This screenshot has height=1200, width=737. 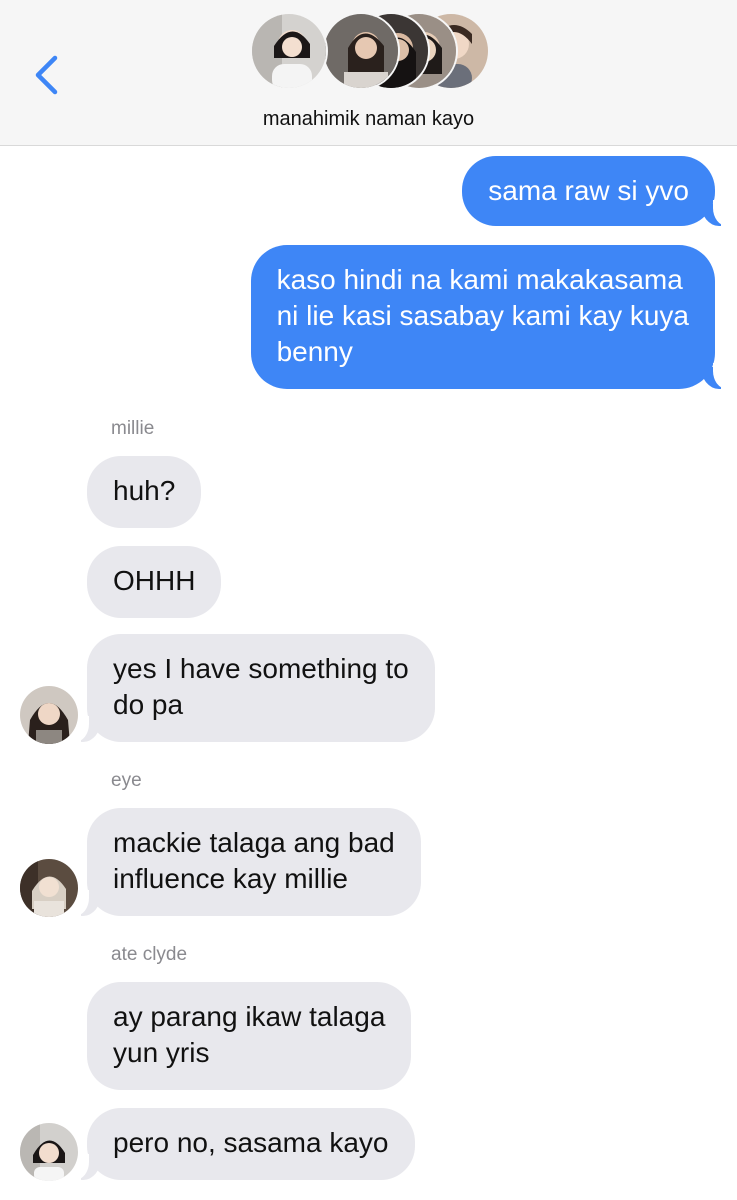 What do you see at coordinates (161, 1052) in the screenshot?
I see `message-text: yun yris` at bounding box center [161, 1052].